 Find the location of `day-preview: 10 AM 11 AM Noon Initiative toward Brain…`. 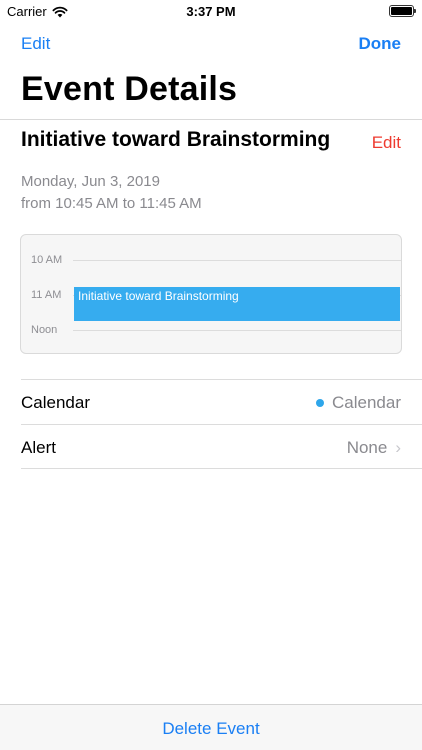

day-preview: 10 AM 11 AM Noon Initiative toward Brain… is located at coordinates (211, 294).